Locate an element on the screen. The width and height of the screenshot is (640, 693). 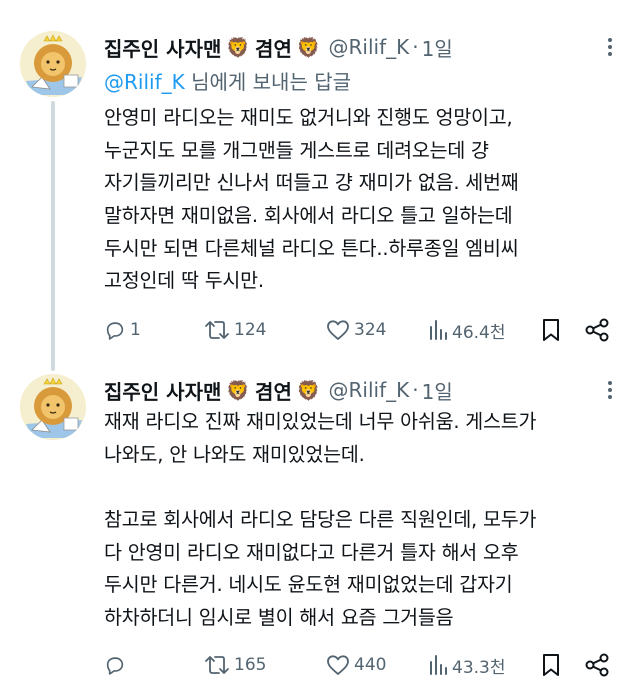
retweet-button: 124 is located at coordinates (235, 330).